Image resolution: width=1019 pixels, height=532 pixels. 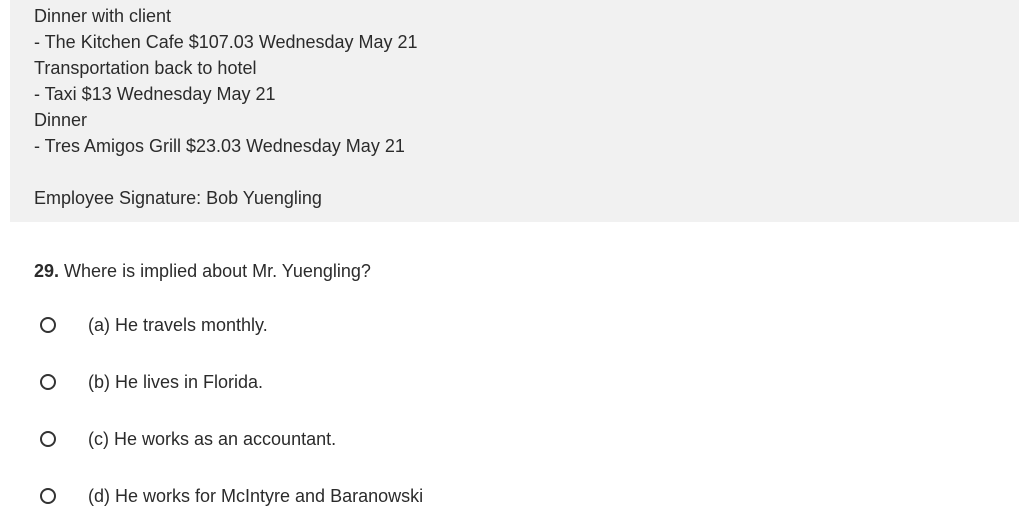 I want to click on answer-option-b: (b) He lives in Florida., so click(x=151, y=382).